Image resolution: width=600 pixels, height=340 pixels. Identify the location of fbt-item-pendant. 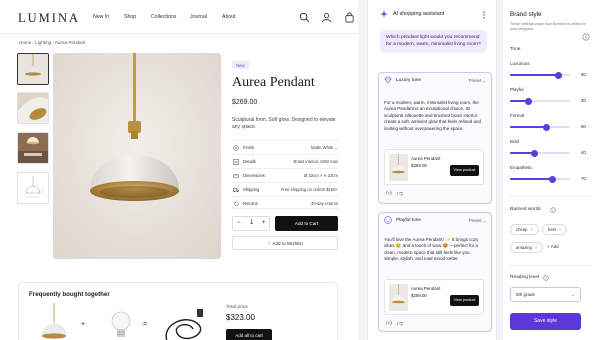
(54, 321).